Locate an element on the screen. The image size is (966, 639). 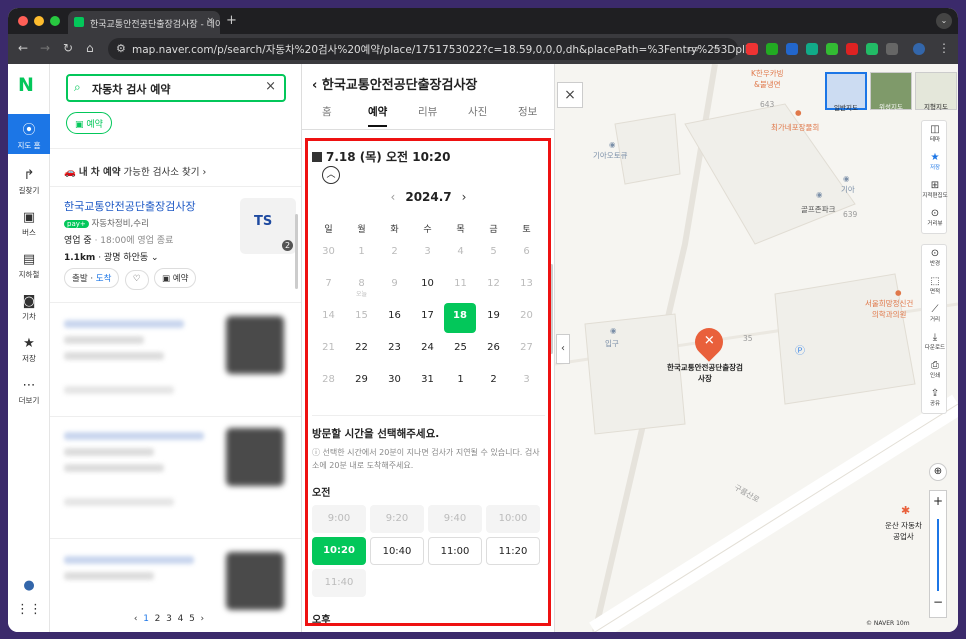
close-window-button is located at coordinates (23, 21).